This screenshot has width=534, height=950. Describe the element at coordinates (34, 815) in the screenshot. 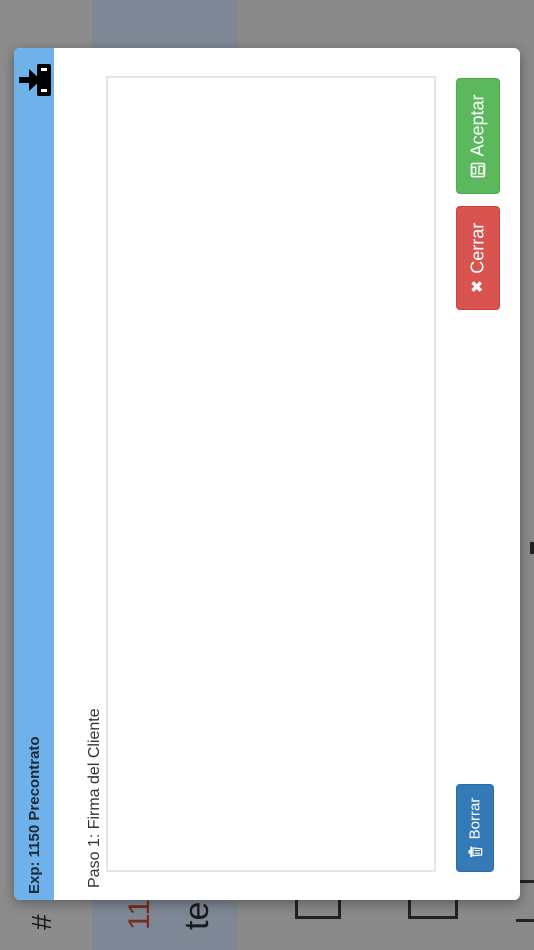

I see `modal-title: Exp: 1150 Precontrato` at that location.